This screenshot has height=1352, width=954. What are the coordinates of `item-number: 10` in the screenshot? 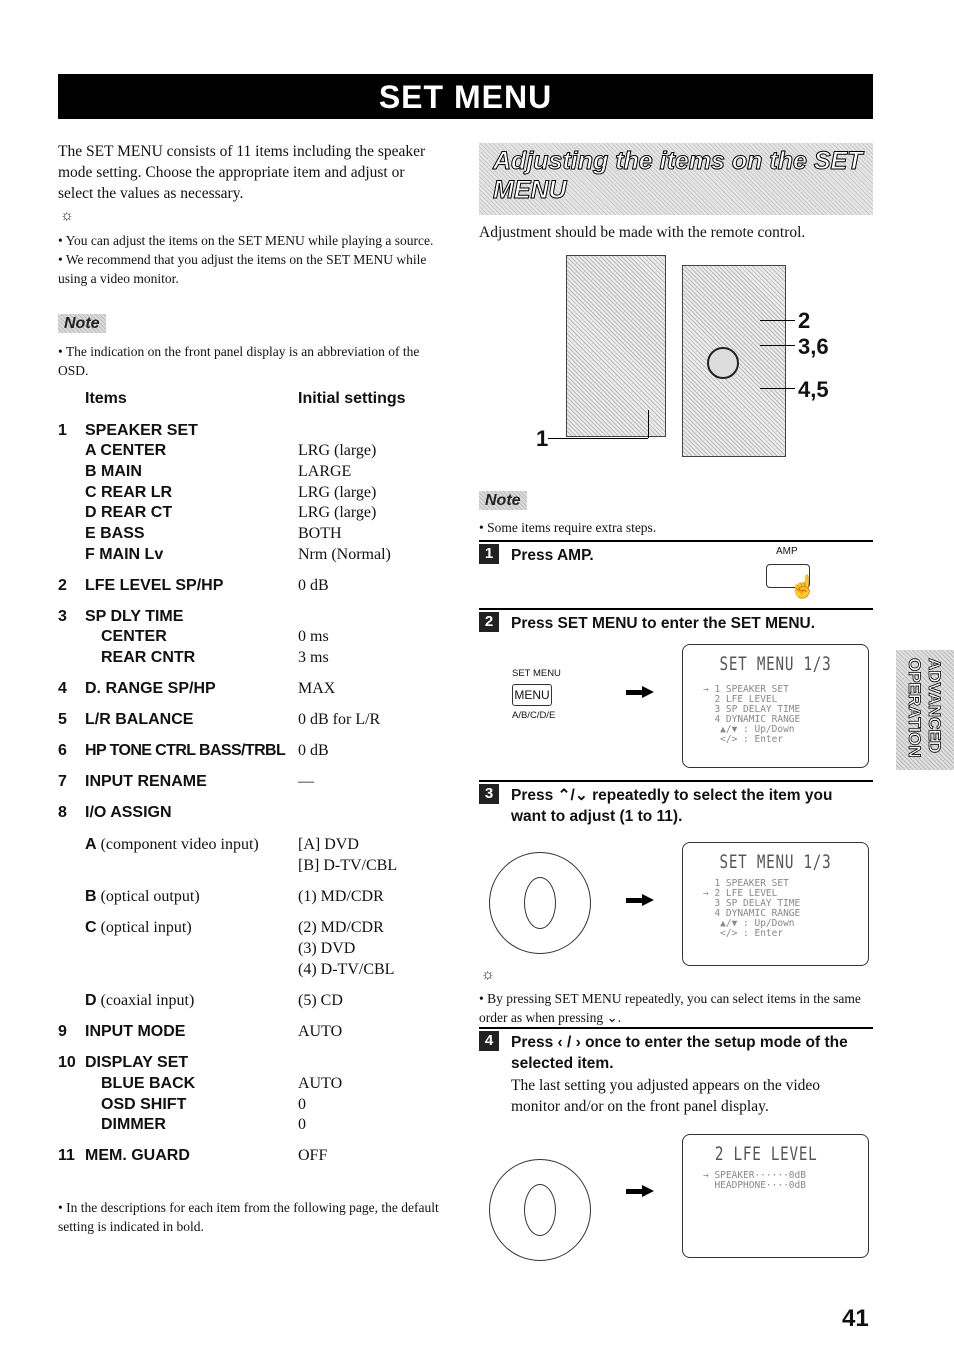 It's located at (67, 1062).